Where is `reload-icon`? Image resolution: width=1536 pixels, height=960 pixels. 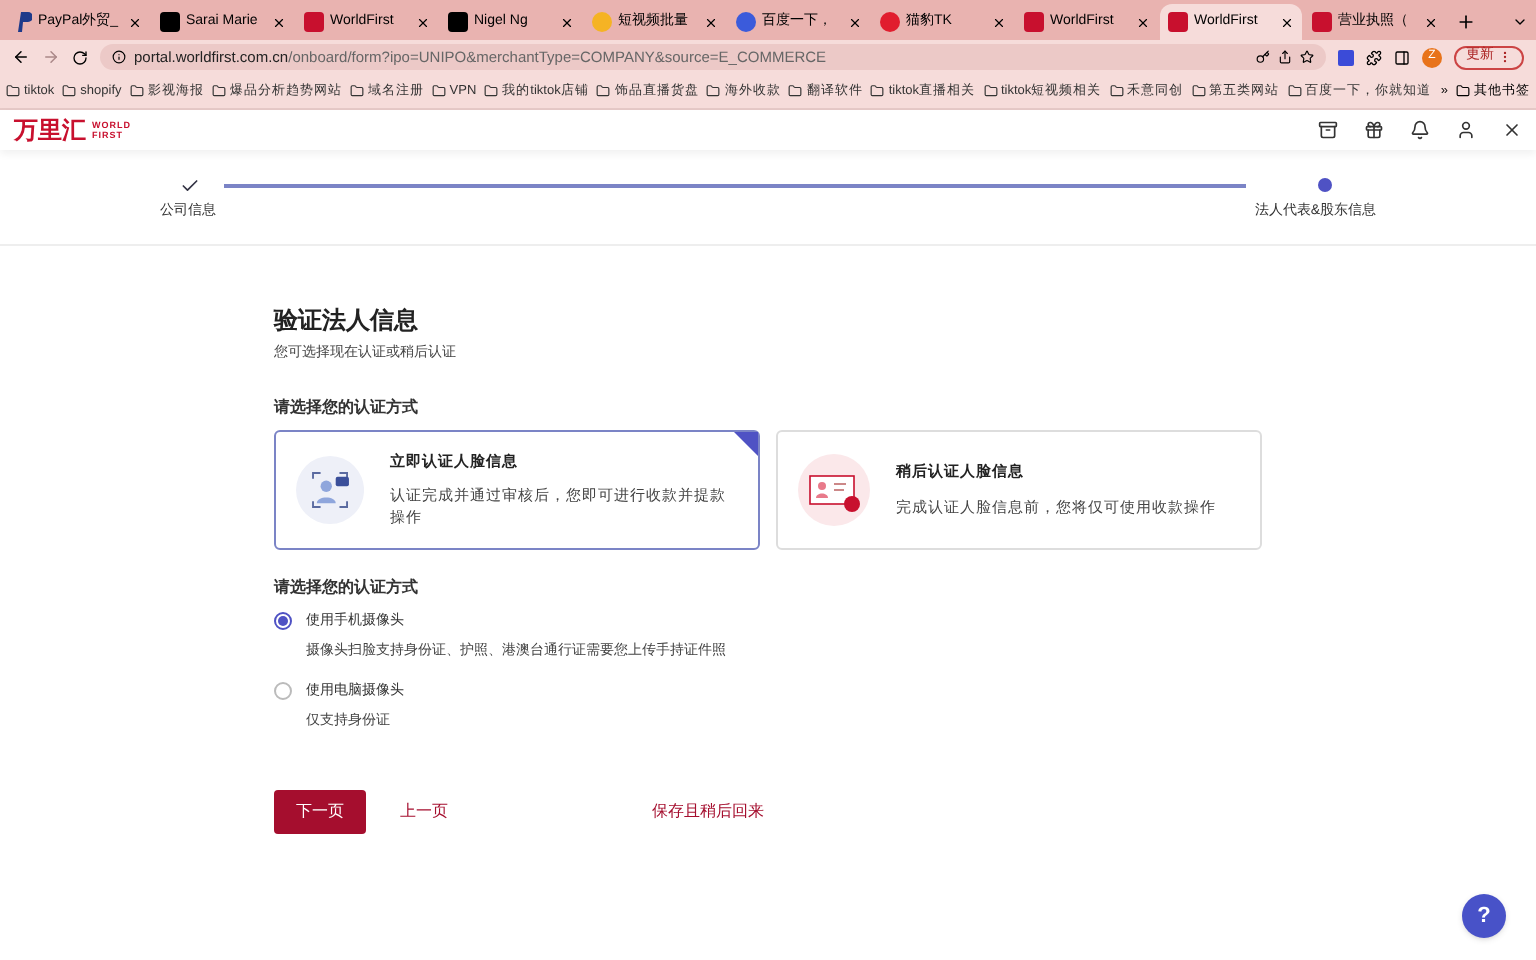
reload-icon is located at coordinates (80, 57).